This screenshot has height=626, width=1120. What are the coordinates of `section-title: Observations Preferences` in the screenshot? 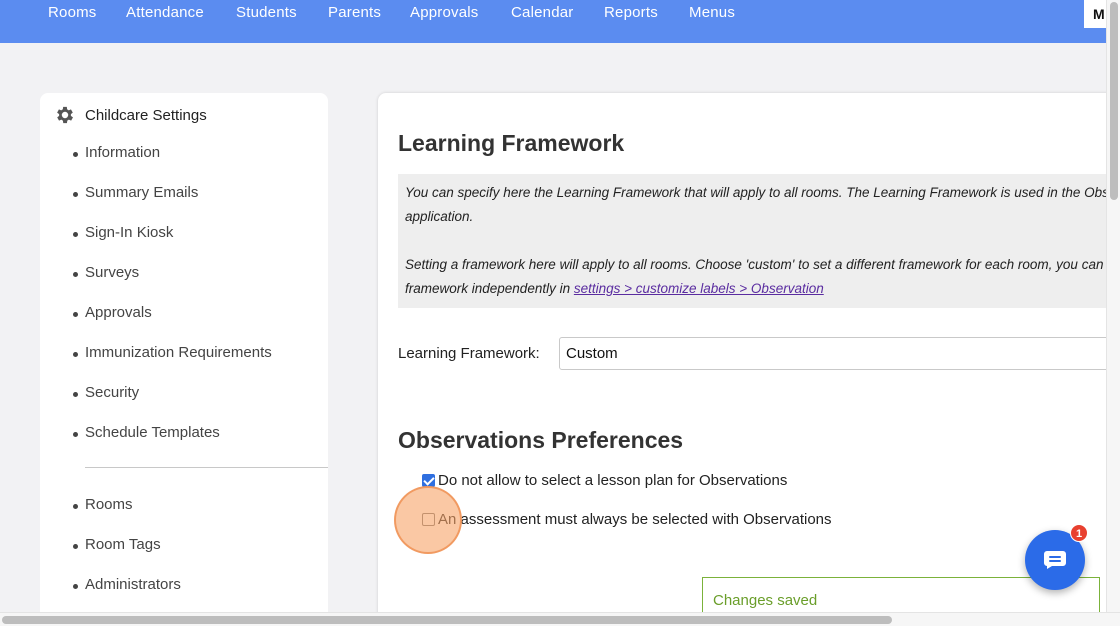 It's located at (541, 440).